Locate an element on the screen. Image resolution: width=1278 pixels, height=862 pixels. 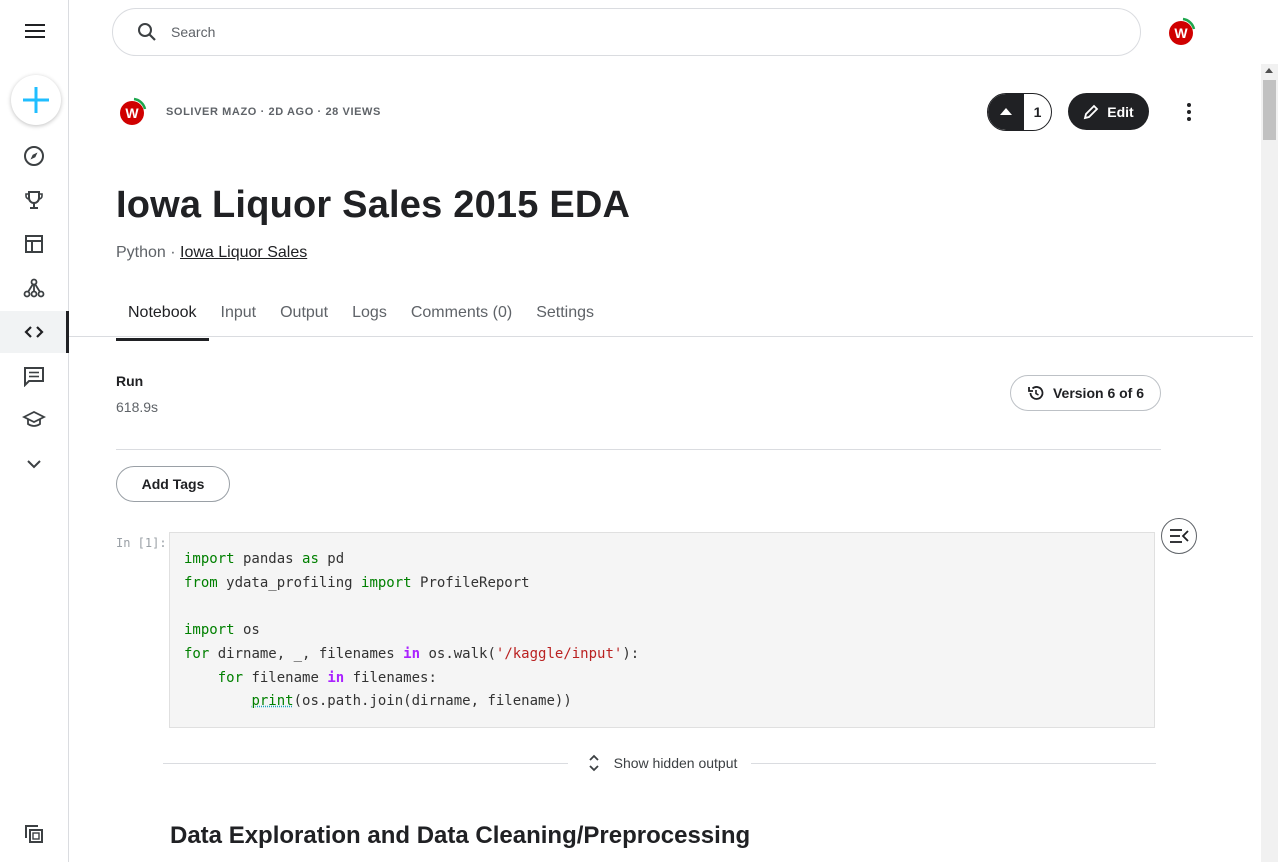
table-icon is located at coordinates (34, 244).